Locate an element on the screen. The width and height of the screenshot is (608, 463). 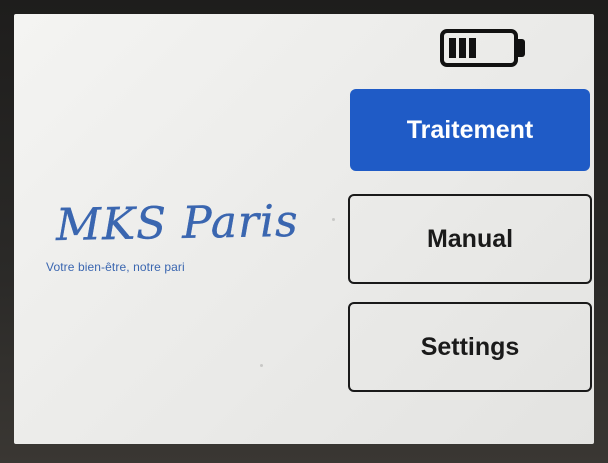
settings-button: Settings is located at coordinates (470, 347).